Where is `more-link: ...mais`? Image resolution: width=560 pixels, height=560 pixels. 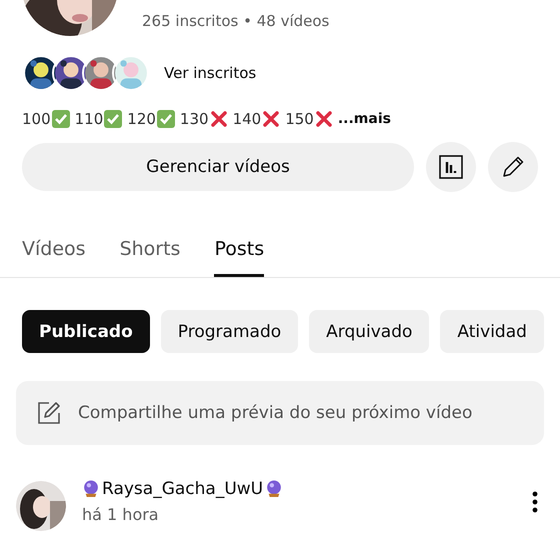
more-link: ...mais is located at coordinates (364, 119).